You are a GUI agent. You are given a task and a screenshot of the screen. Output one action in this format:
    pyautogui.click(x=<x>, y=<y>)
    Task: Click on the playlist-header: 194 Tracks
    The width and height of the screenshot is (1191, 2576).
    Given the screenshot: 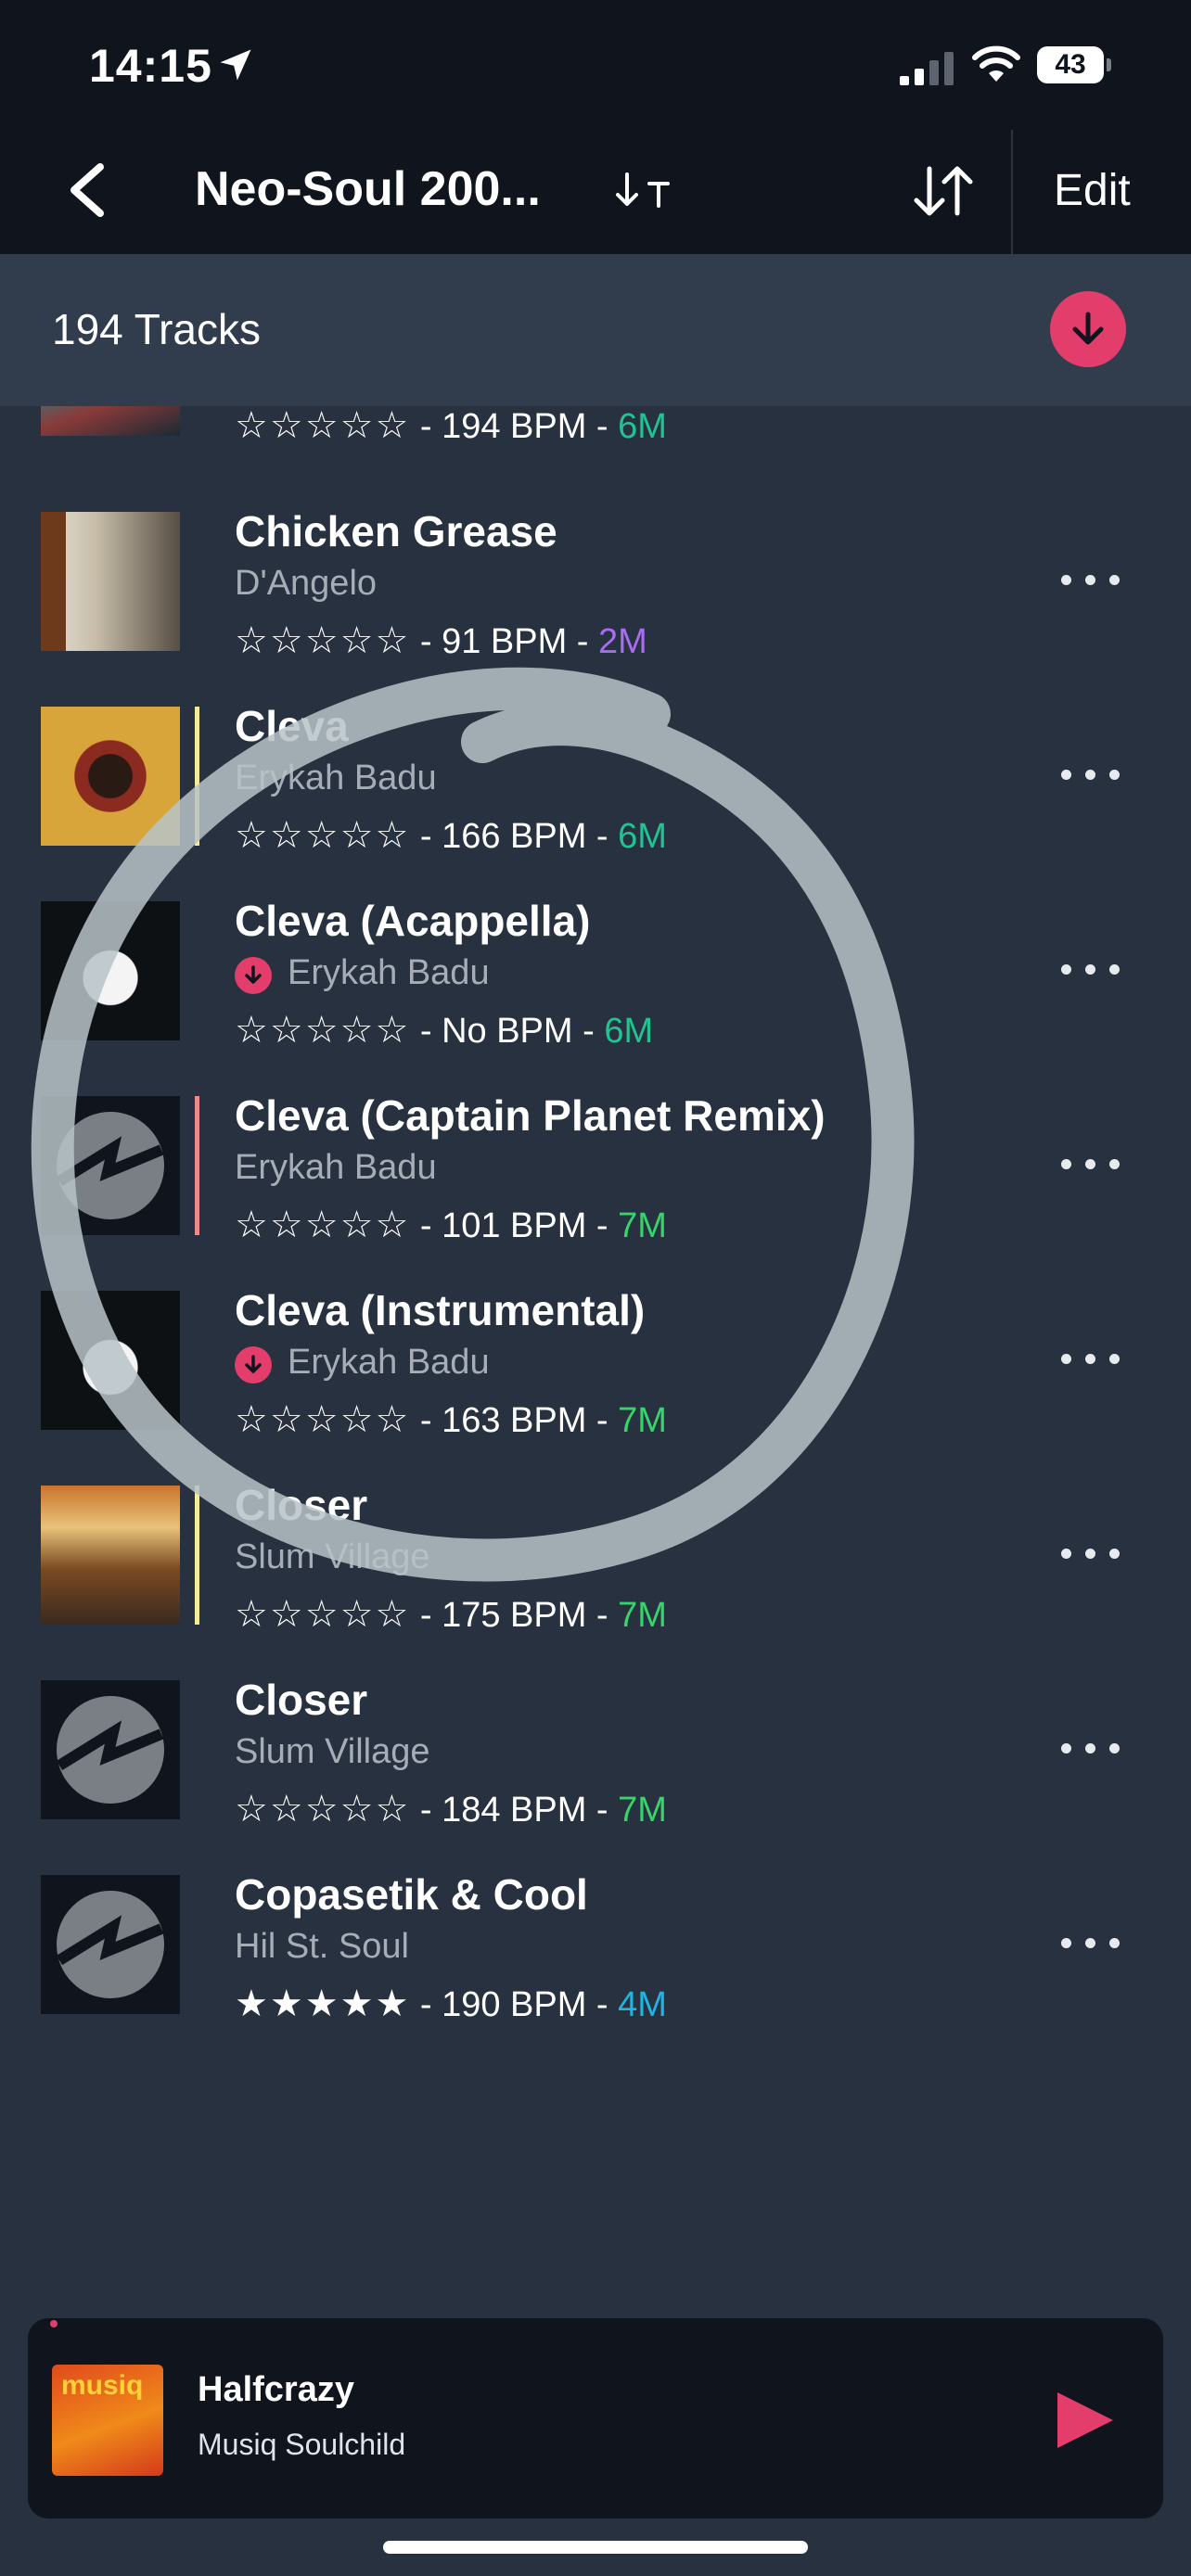 What is the action you would take?
    pyautogui.click(x=595, y=330)
    